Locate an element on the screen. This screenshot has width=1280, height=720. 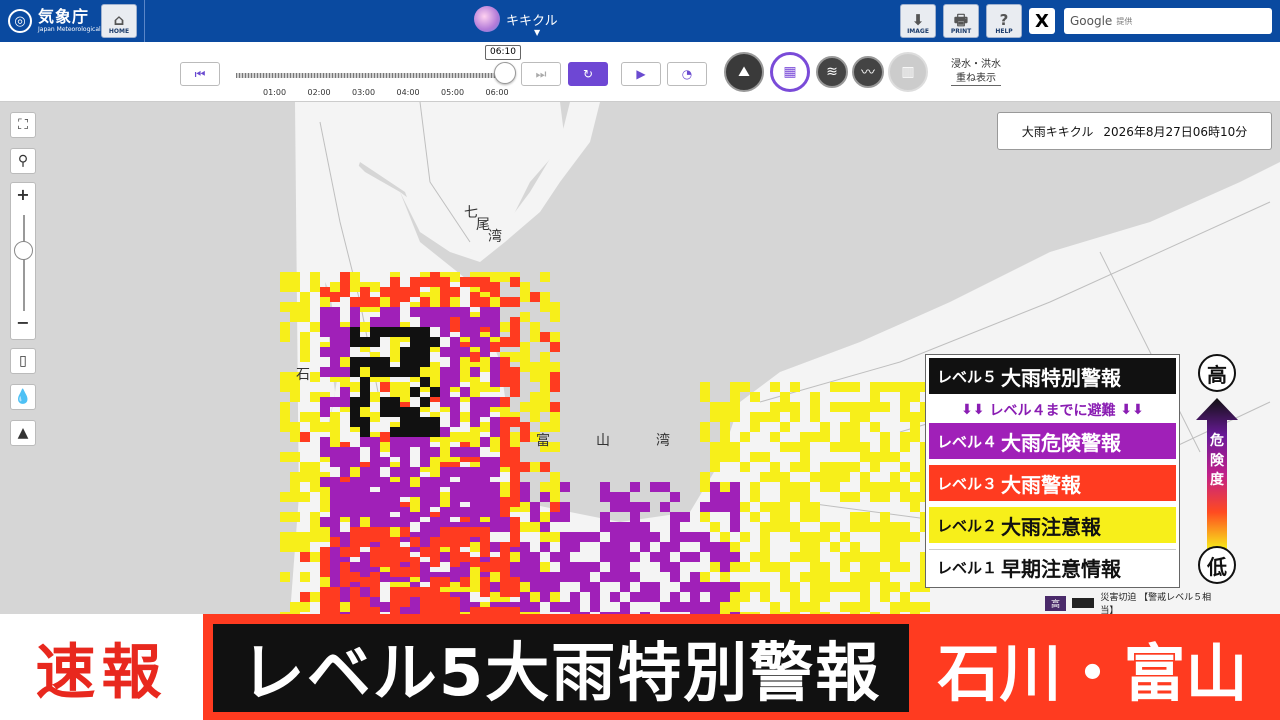
zoom-knob is located at coordinates (23, 250).